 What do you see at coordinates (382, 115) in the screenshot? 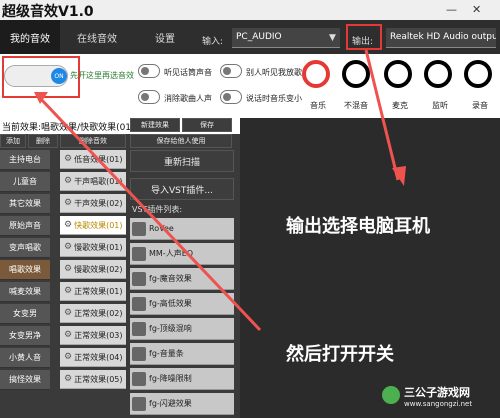
I see `arrow-to-output` at bounding box center [382, 115].